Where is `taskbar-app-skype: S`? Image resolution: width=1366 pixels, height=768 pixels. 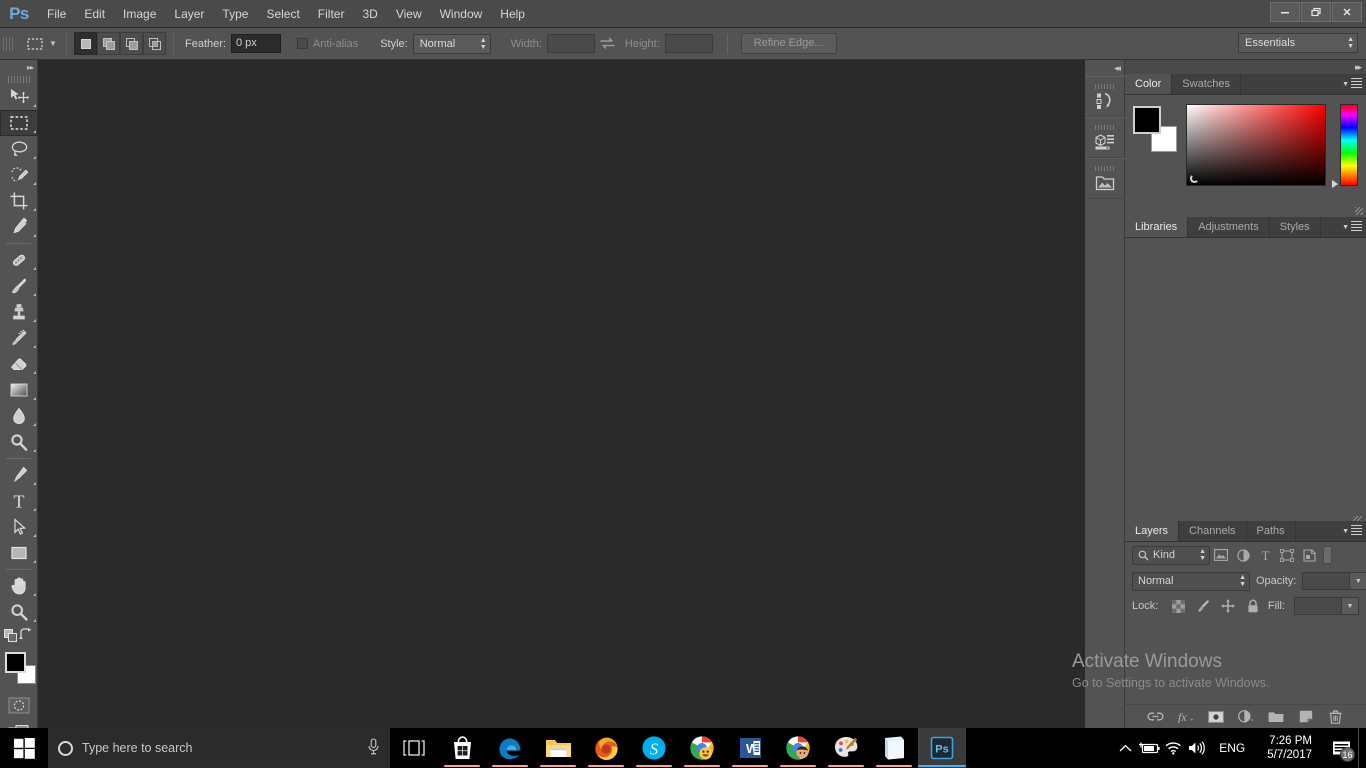
taskbar-app-skype: S is located at coordinates (654, 748).